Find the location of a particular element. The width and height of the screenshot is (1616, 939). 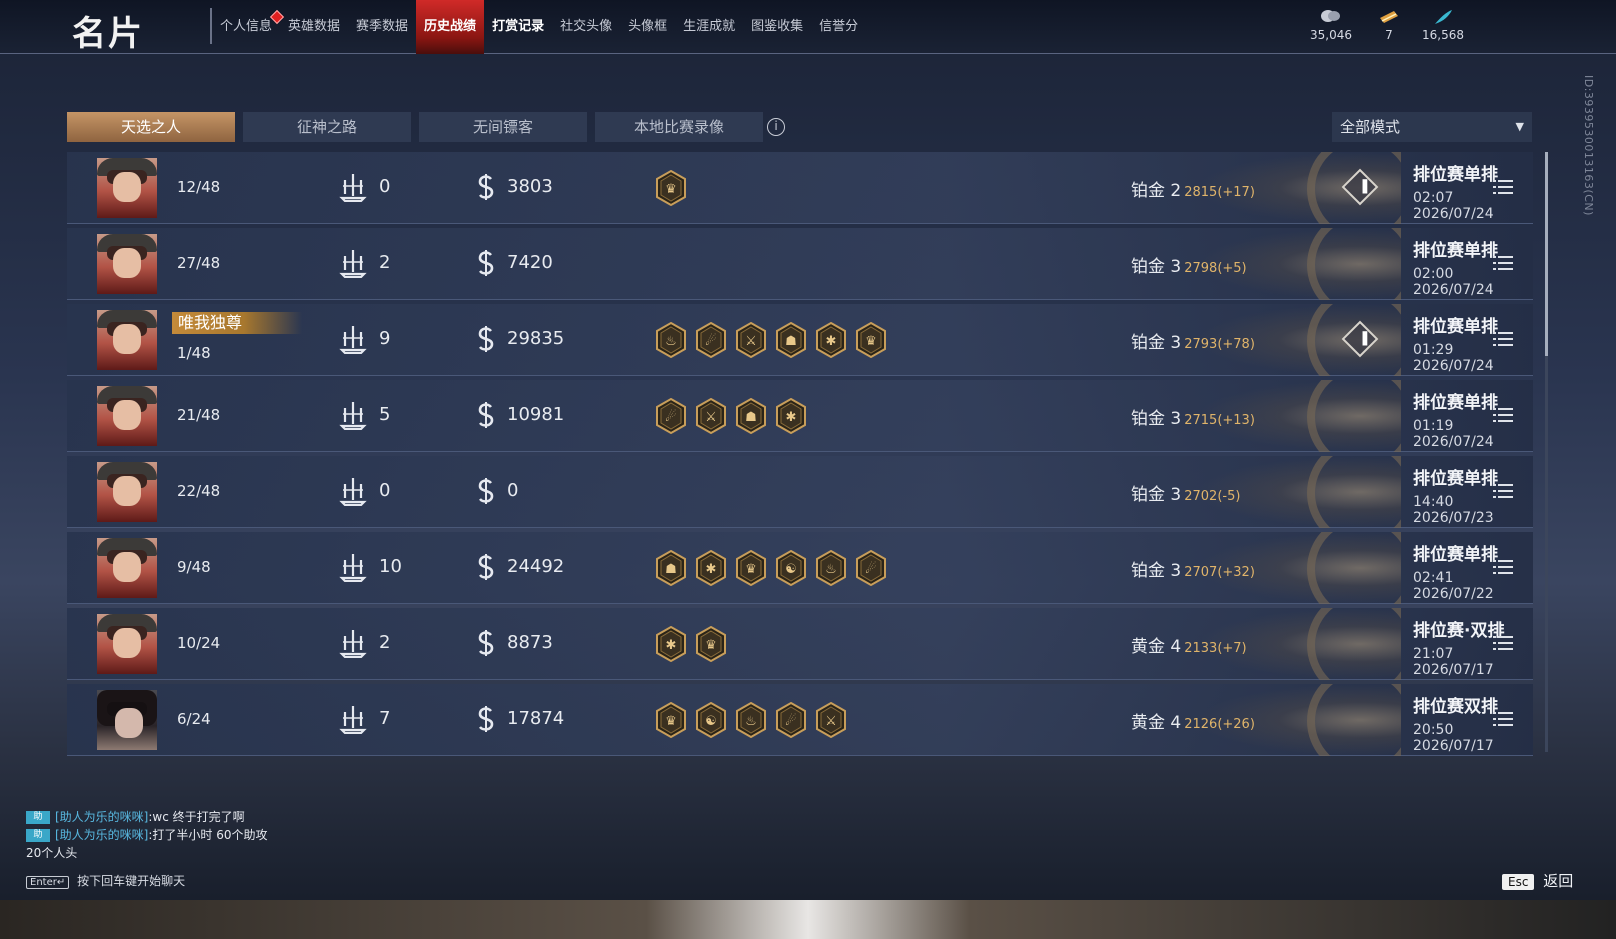

match-time: 02:00 2026/07/24 is located at coordinates (1453, 282).